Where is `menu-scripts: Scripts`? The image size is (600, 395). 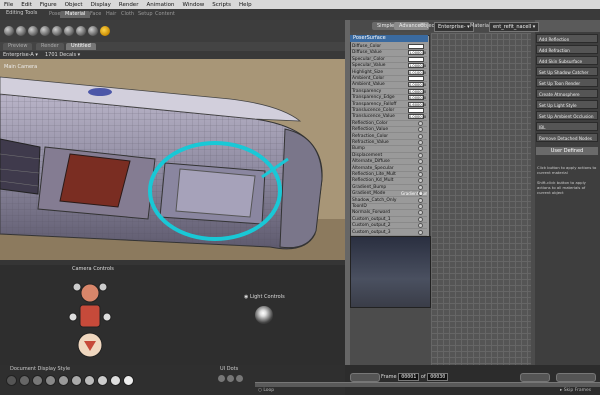 menu-scripts: Scripts is located at coordinates (221, 5).